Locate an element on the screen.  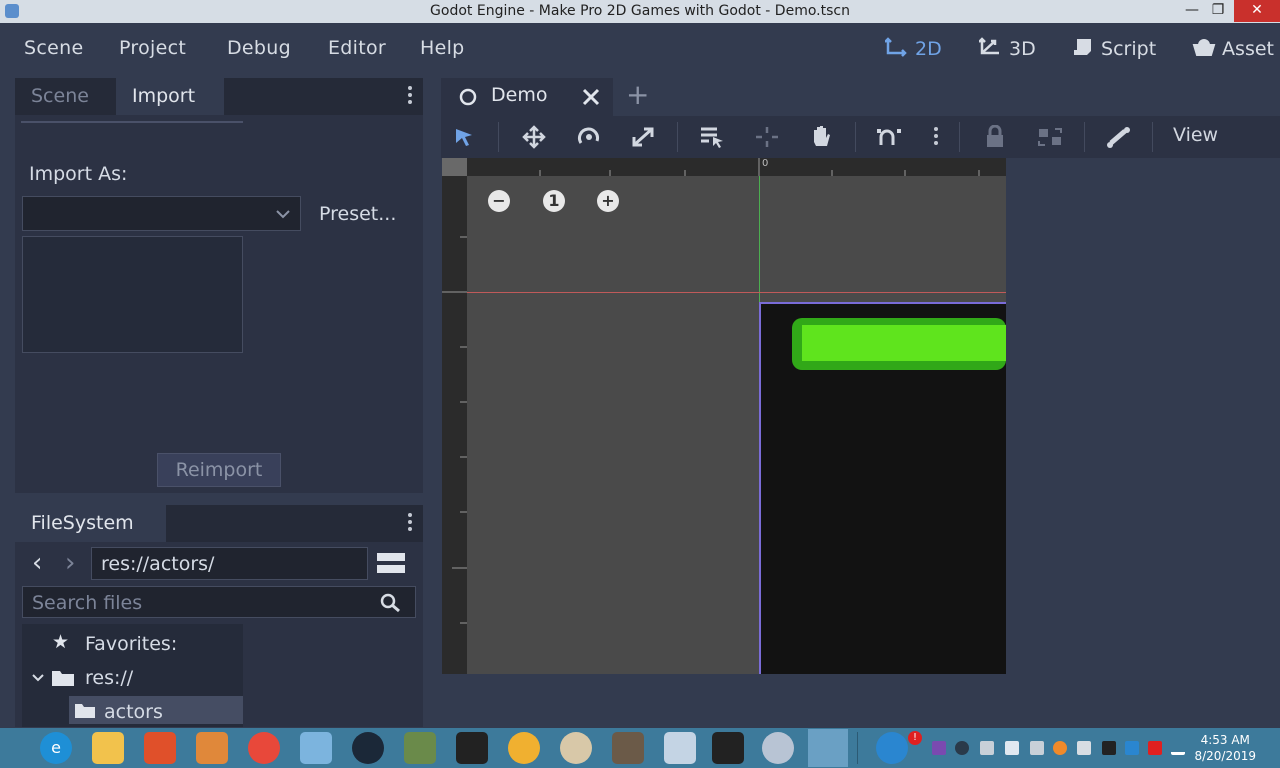
menu-help: Help is located at coordinates (442, 48).